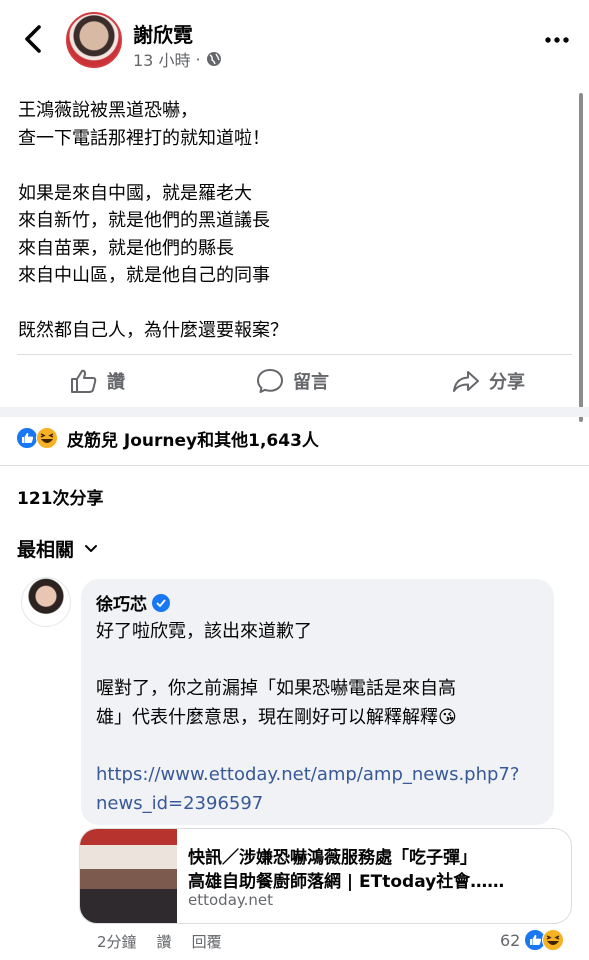 The width and height of the screenshot is (589, 960). What do you see at coordinates (153, 330) in the screenshot?
I see `post-line: 既然都自己人，為什麼還要報案？` at bounding box center [153, 330].